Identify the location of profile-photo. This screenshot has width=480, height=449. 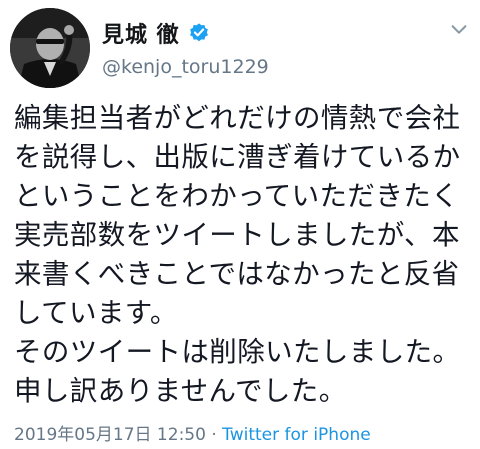
(50, 48).